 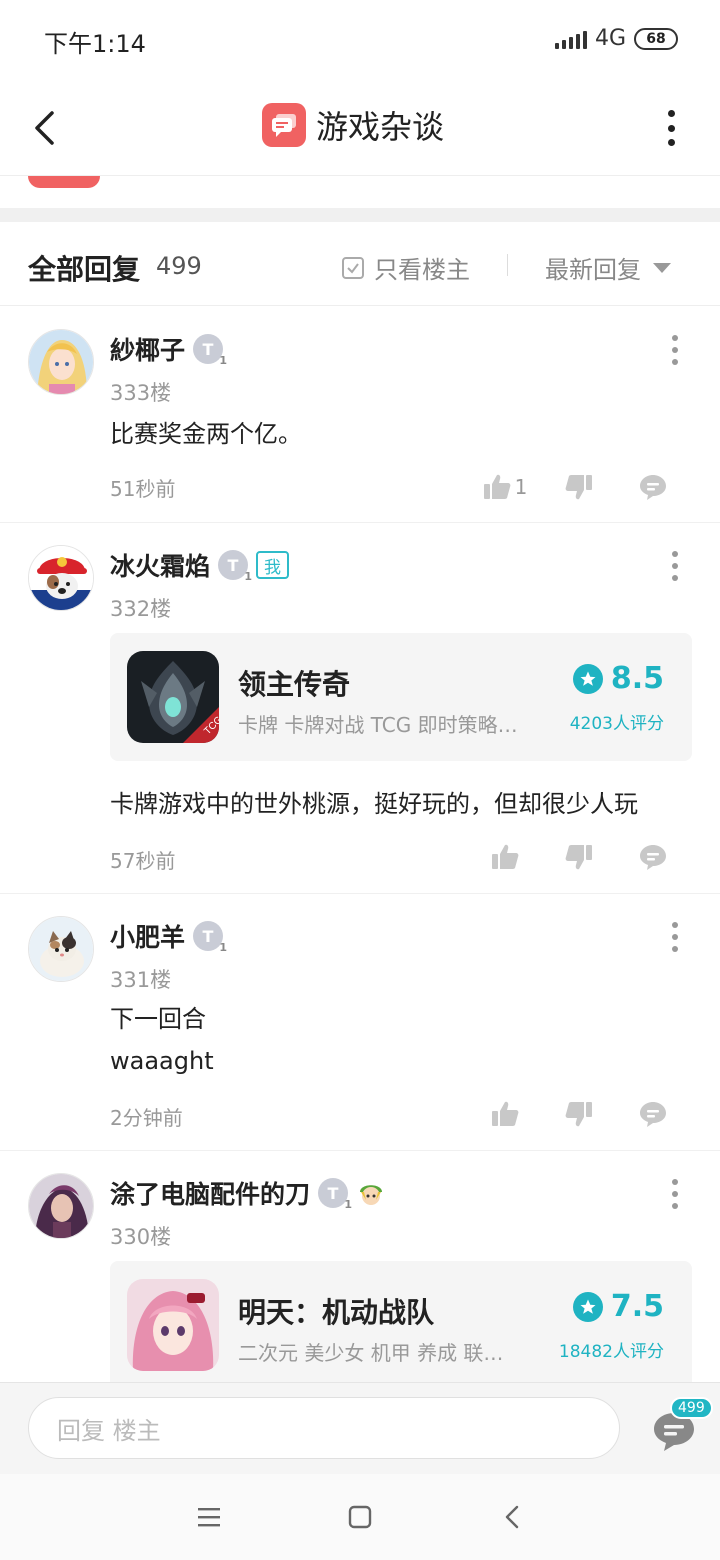 I want to click on menu-icon, so click(x=209, y=1517).